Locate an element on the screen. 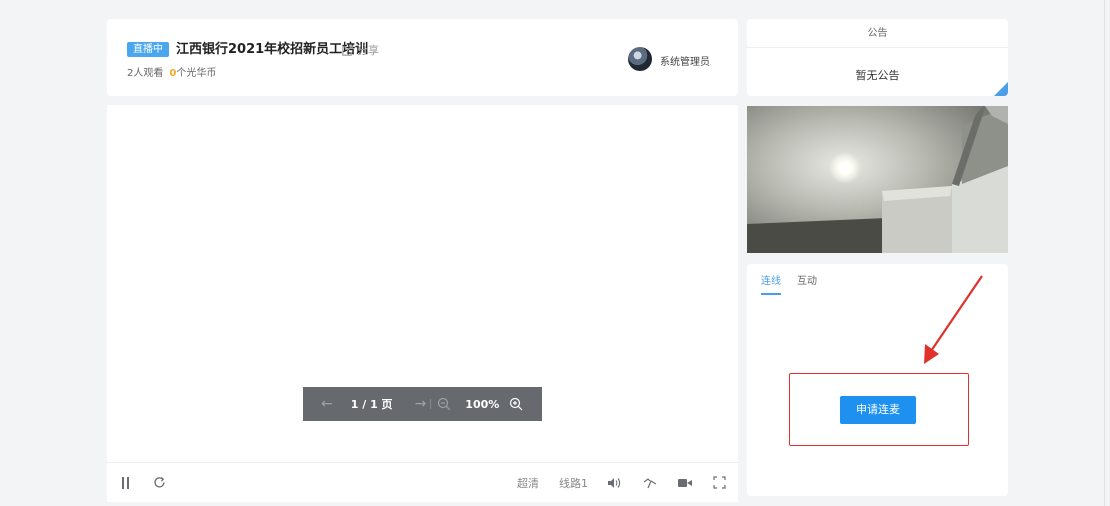  active-tab-indicator is located at coordinates (771, 294).